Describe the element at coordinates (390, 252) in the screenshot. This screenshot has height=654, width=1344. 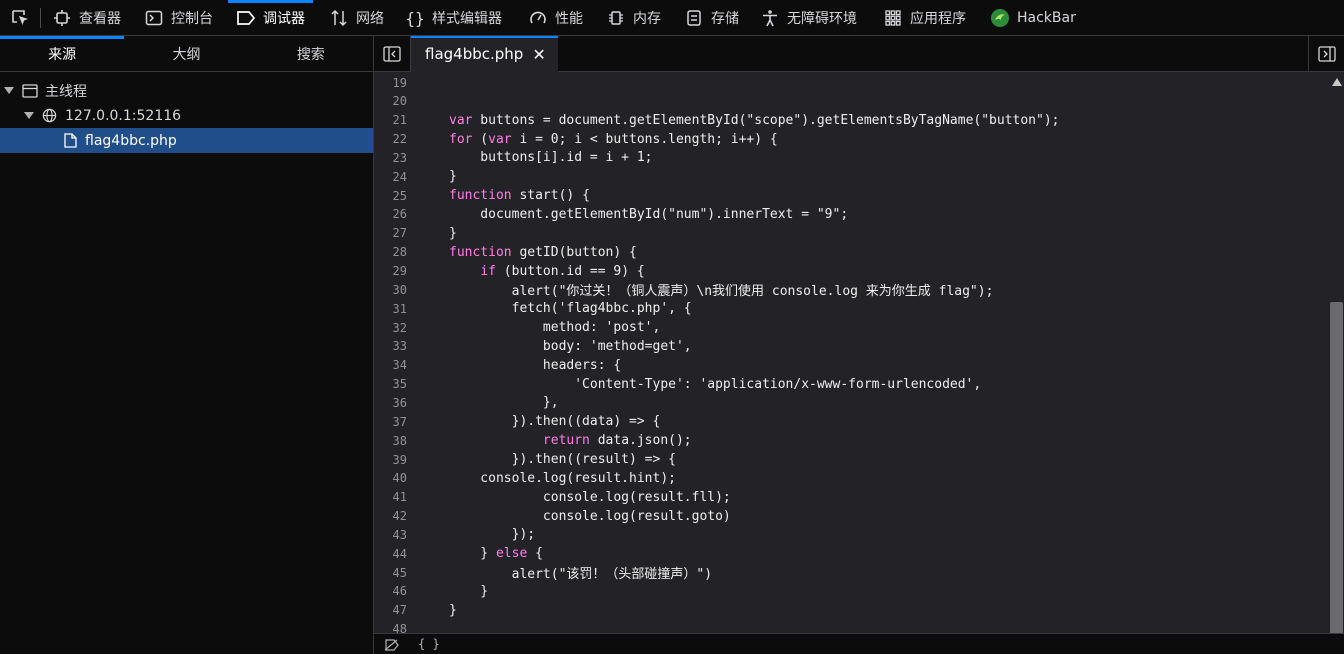
I see `line-number: 28` at that location.